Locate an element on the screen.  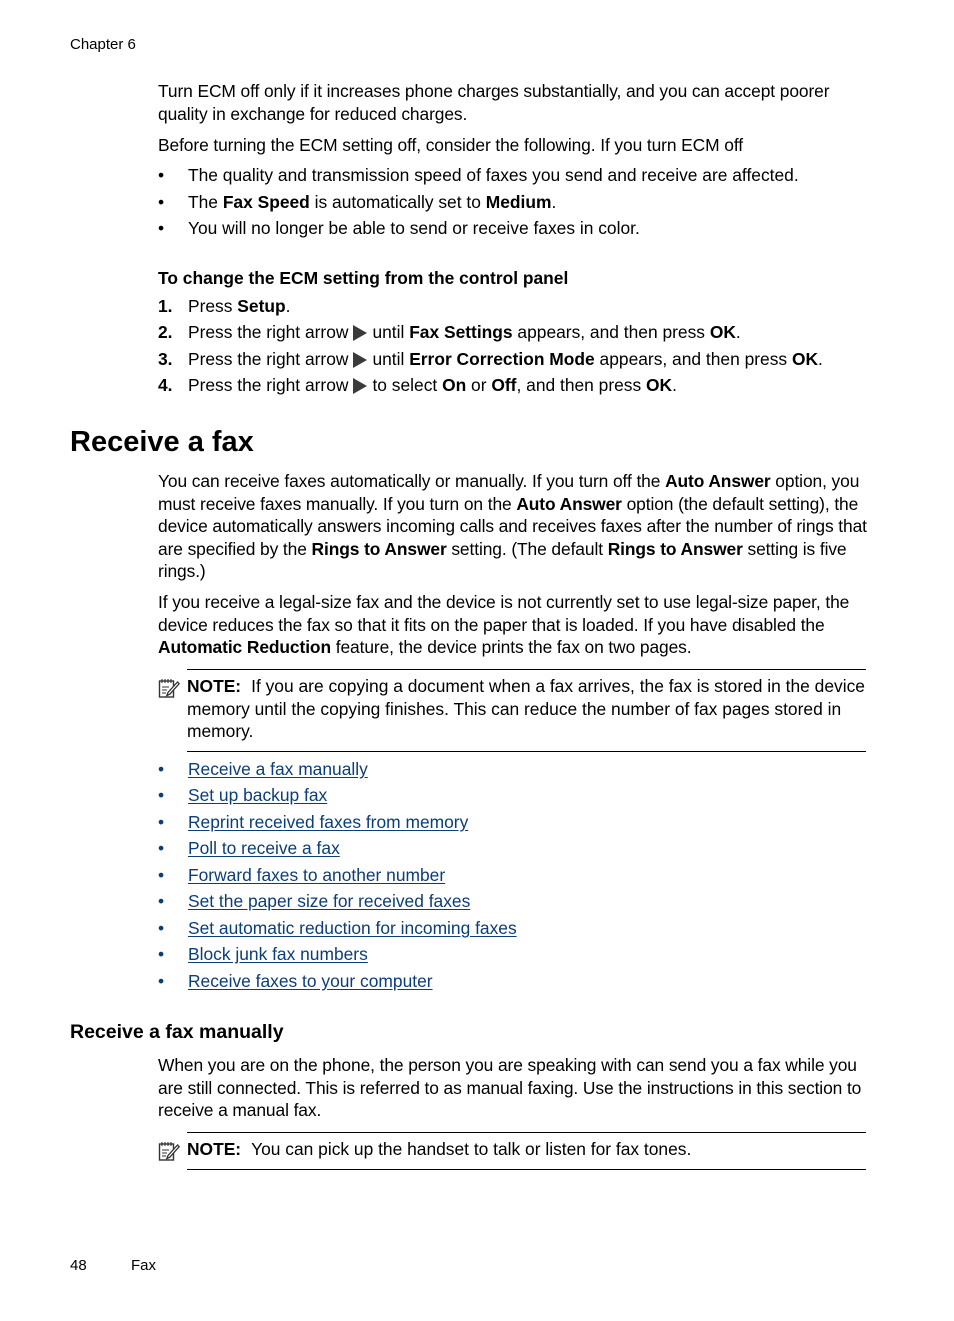
link-receive-to-computer: Receive faxes to your computer is located at coordinates (310, 981).